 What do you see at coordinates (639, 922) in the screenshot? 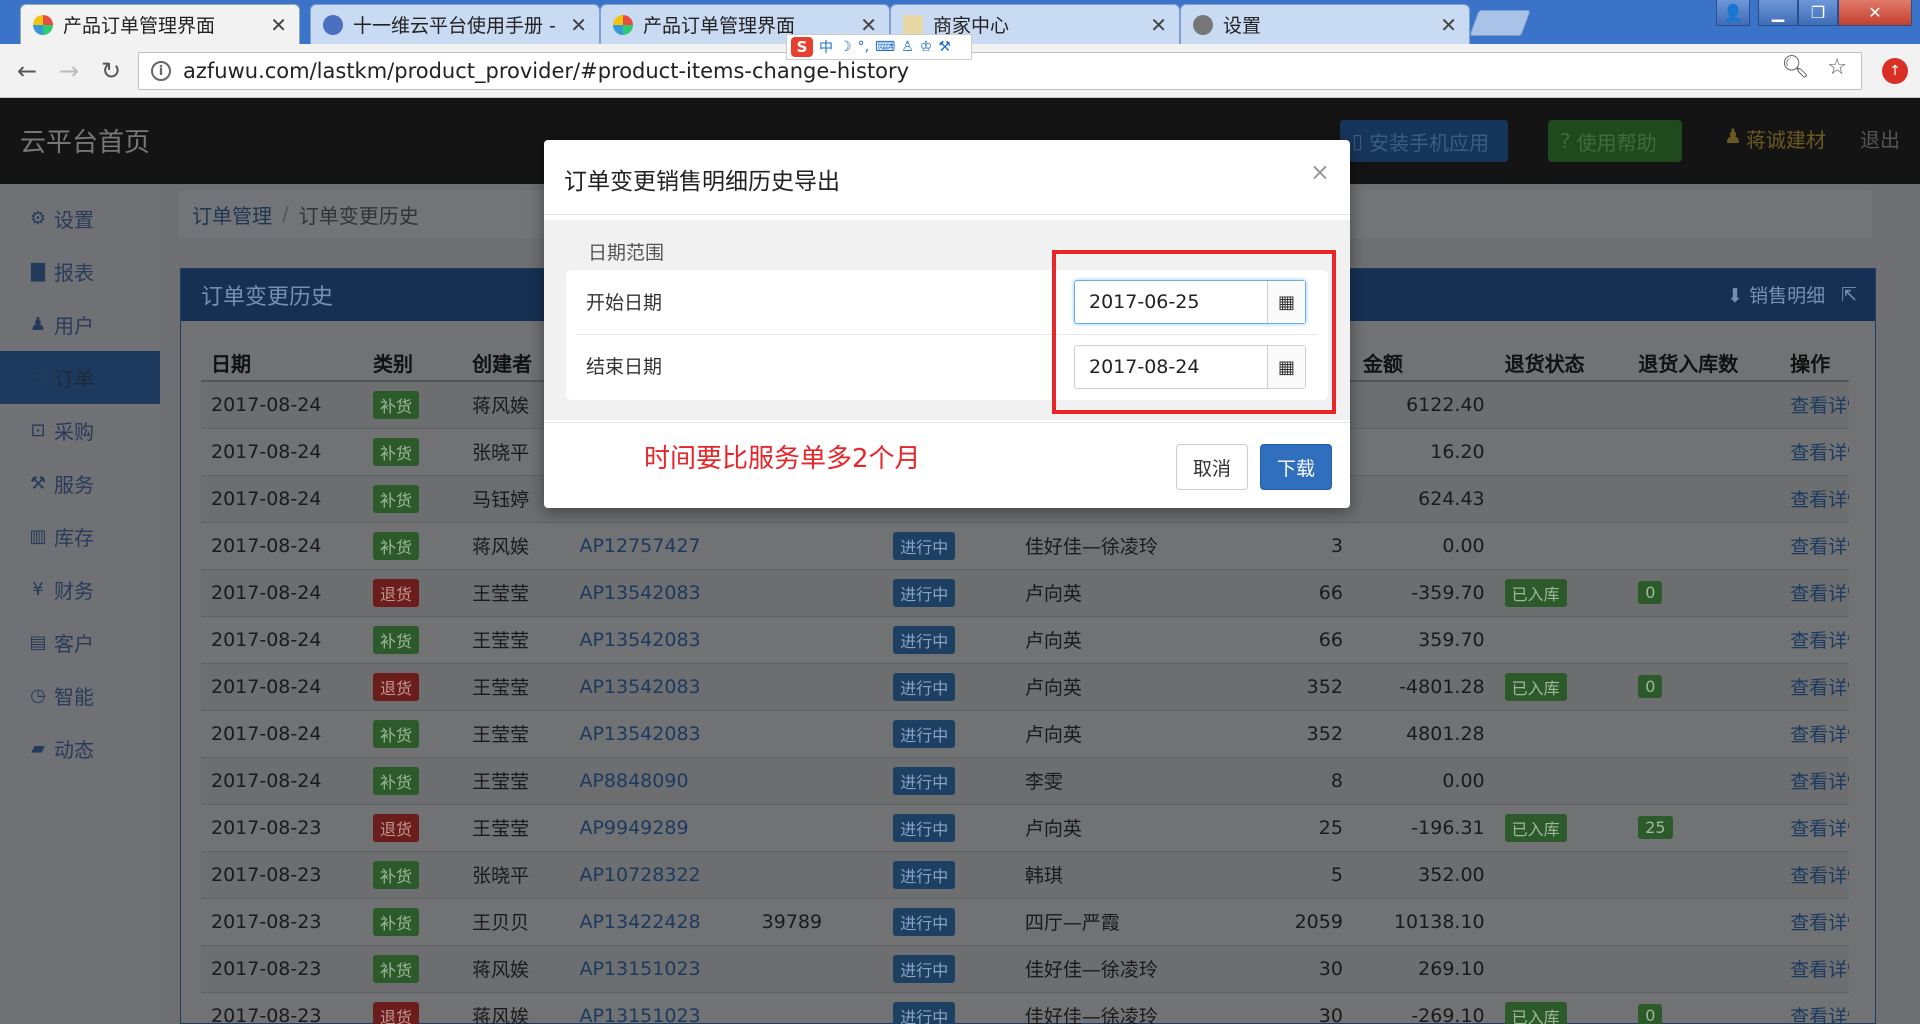
I see `order-link: AP13422428` at bounding box center [639, 922].